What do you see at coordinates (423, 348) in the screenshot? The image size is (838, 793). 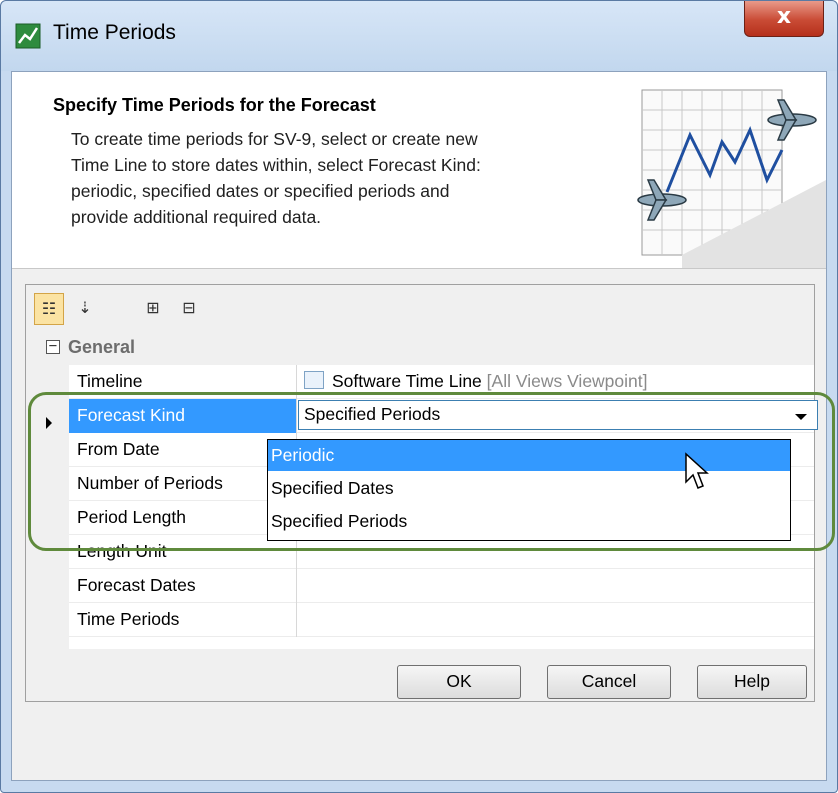 I see `group-row-general: − General` at bounding box center [423, 348].